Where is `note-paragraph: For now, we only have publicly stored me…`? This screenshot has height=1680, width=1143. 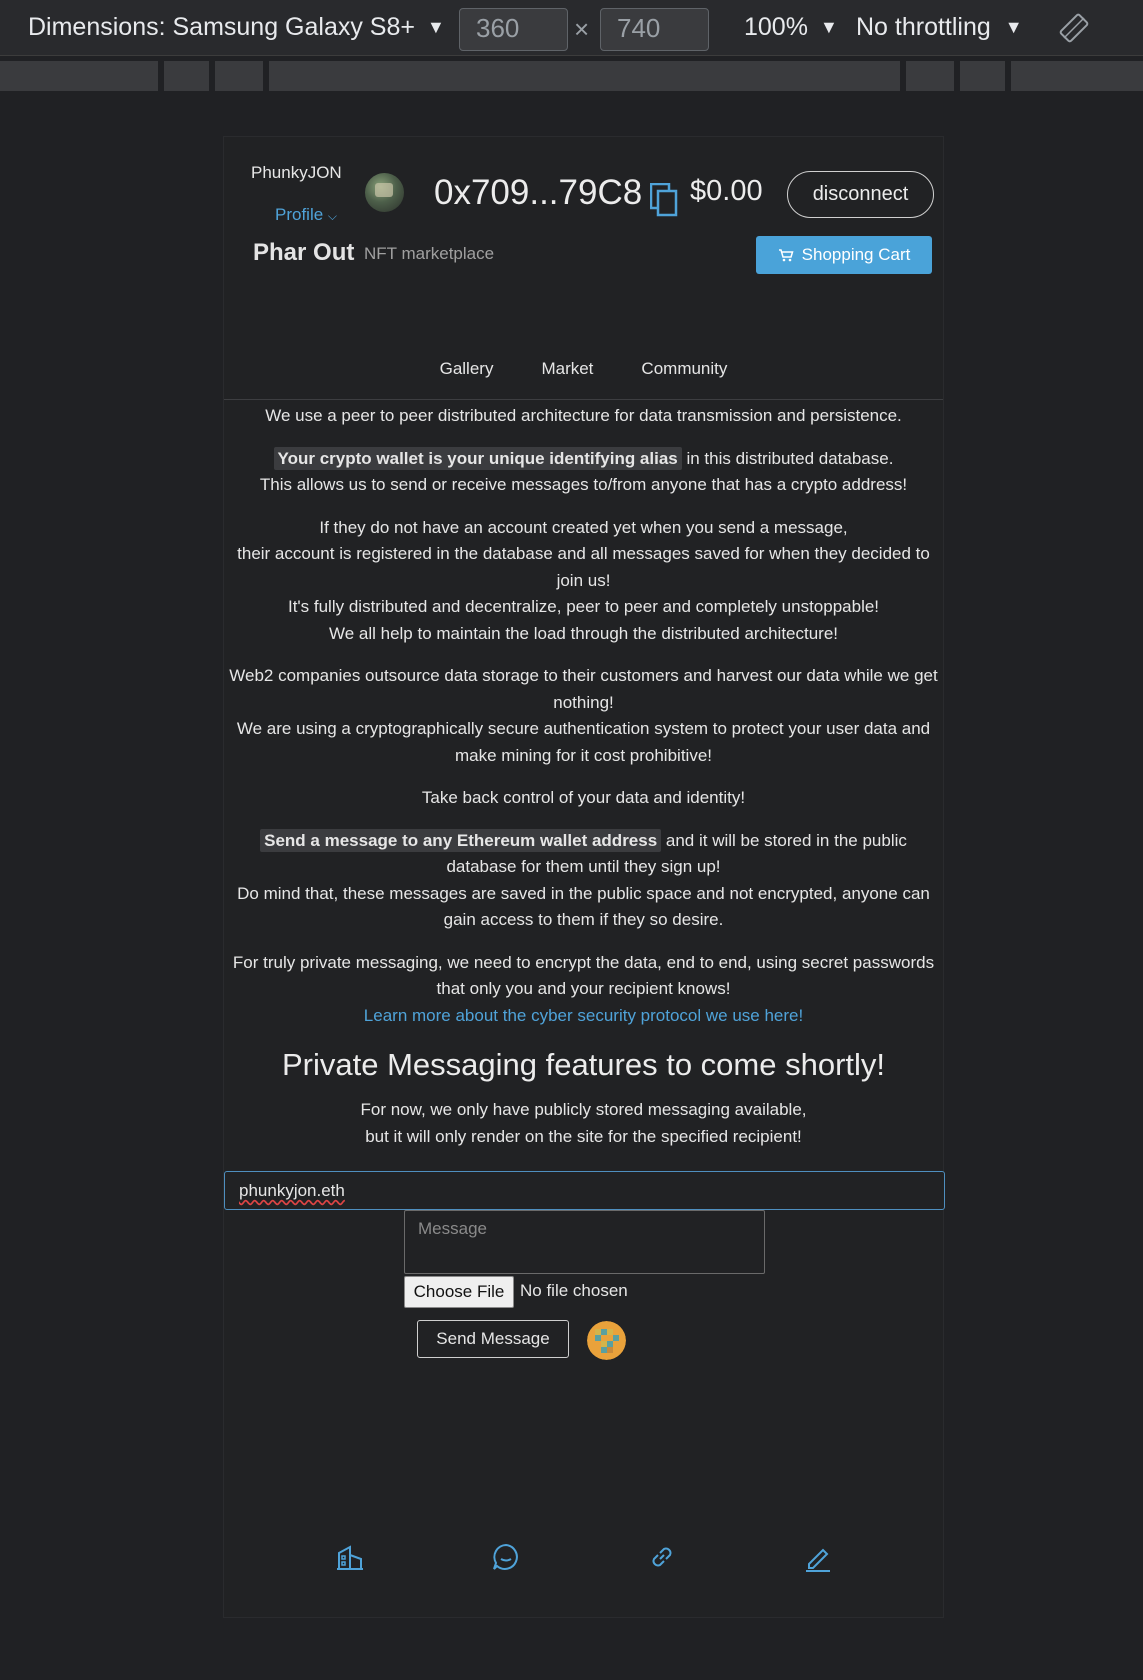
note-paragraph: For now, we only have publicly stored me… is located at coordinates (583, 1123).